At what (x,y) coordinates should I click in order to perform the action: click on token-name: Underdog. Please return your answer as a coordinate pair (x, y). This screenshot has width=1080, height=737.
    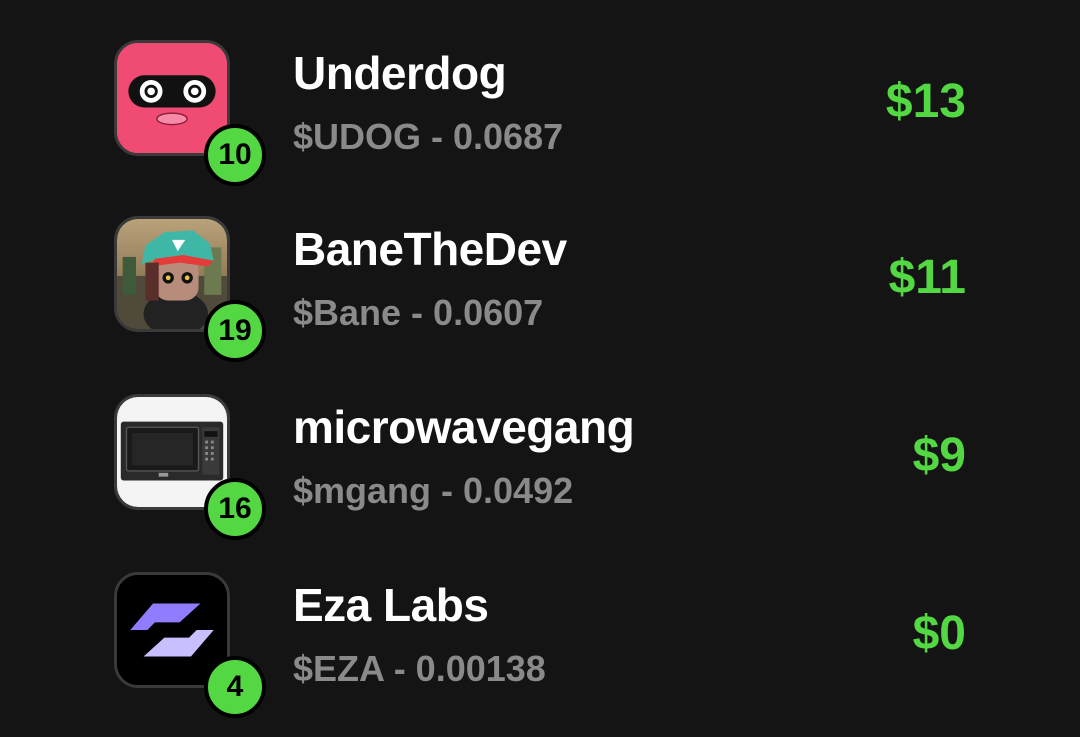
    Looking at the image, I should click on (400, 73).